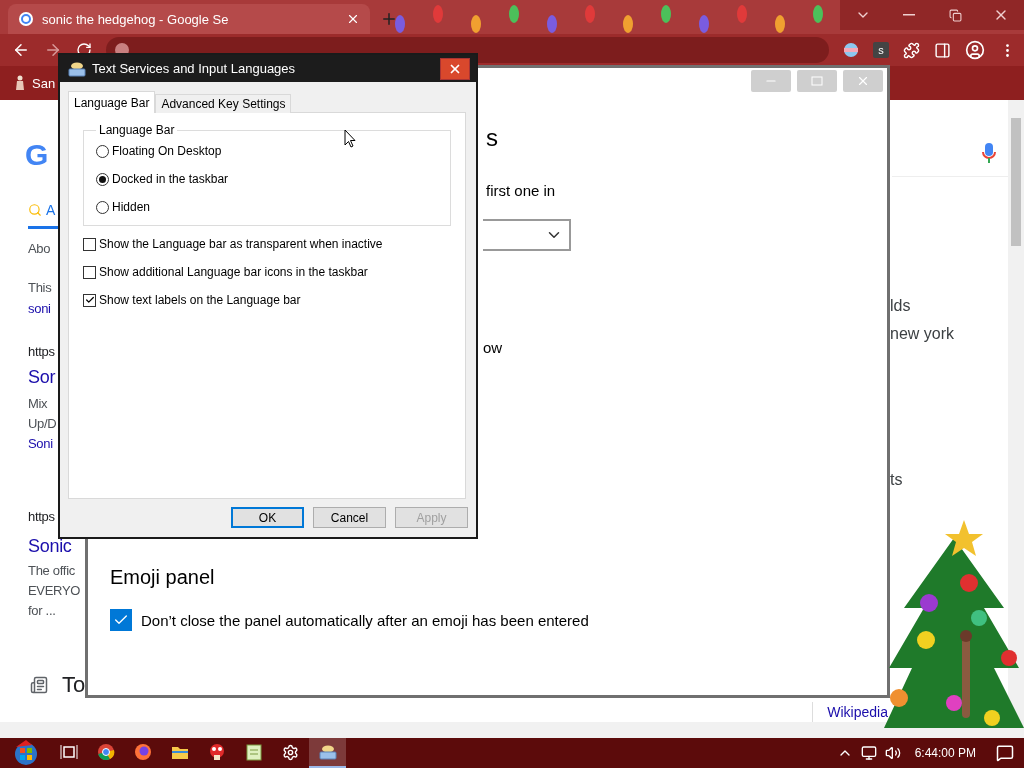  Describe the element at coordinates (35, 210) in the screenshot. I see `search-icon` at that location.